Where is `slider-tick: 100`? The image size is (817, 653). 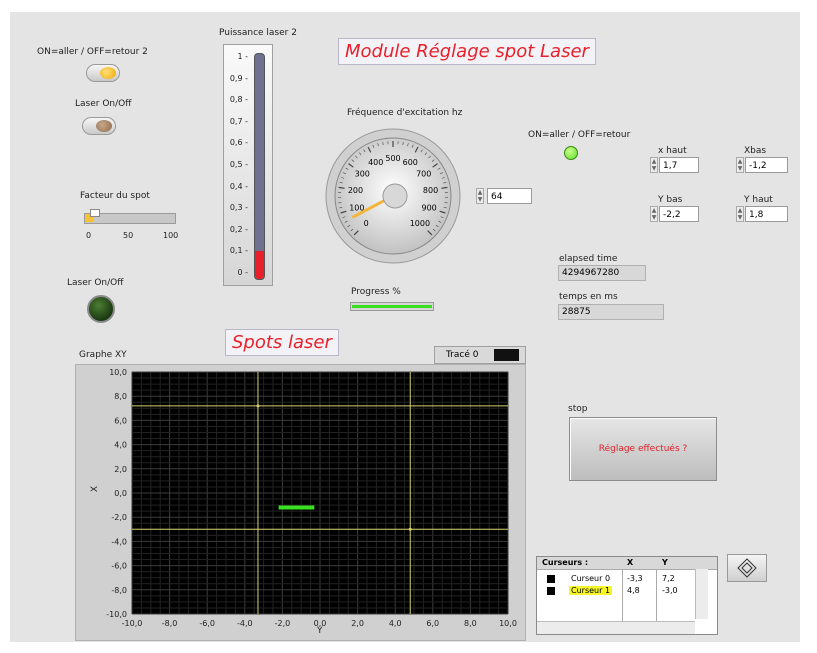 slider-tick: 100 is located at coordinates (171, 235).